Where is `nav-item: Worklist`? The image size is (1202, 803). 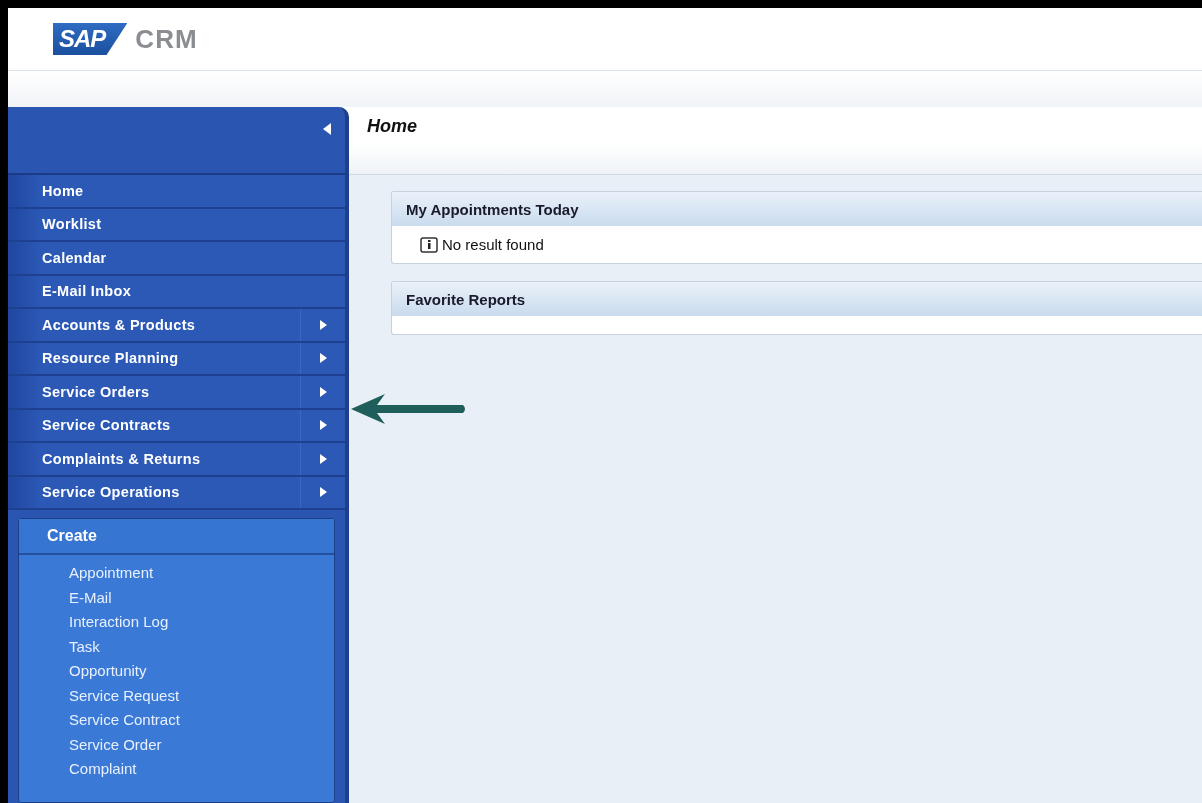
nav-item: Worklist is located at coordinates (176, 225).